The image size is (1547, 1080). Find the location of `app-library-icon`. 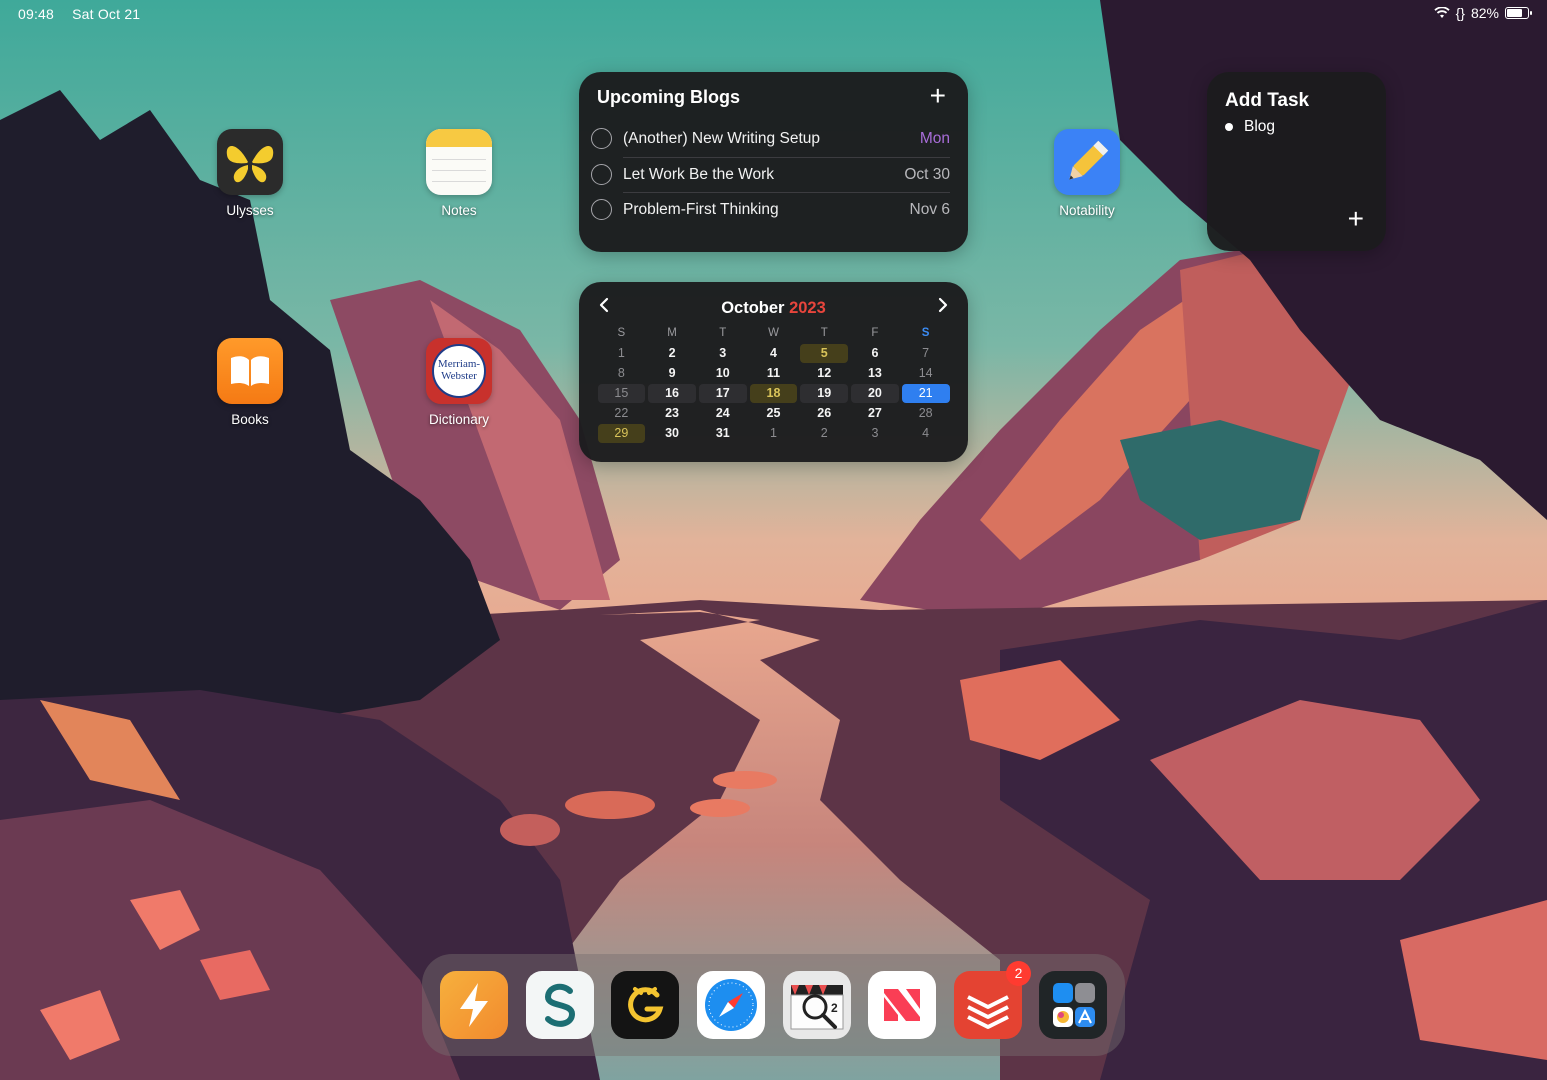

app-library-icon is located at coordinates (1074, 1005).